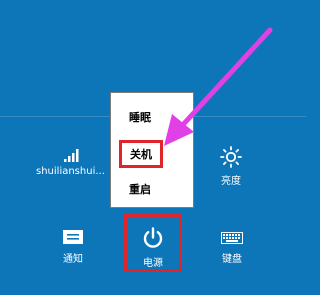 This screenshot has width=320, height=295. Describe the element at coordinates (140, 189) in the screenshot. I see `menu-item-restart: 重启` at that location.